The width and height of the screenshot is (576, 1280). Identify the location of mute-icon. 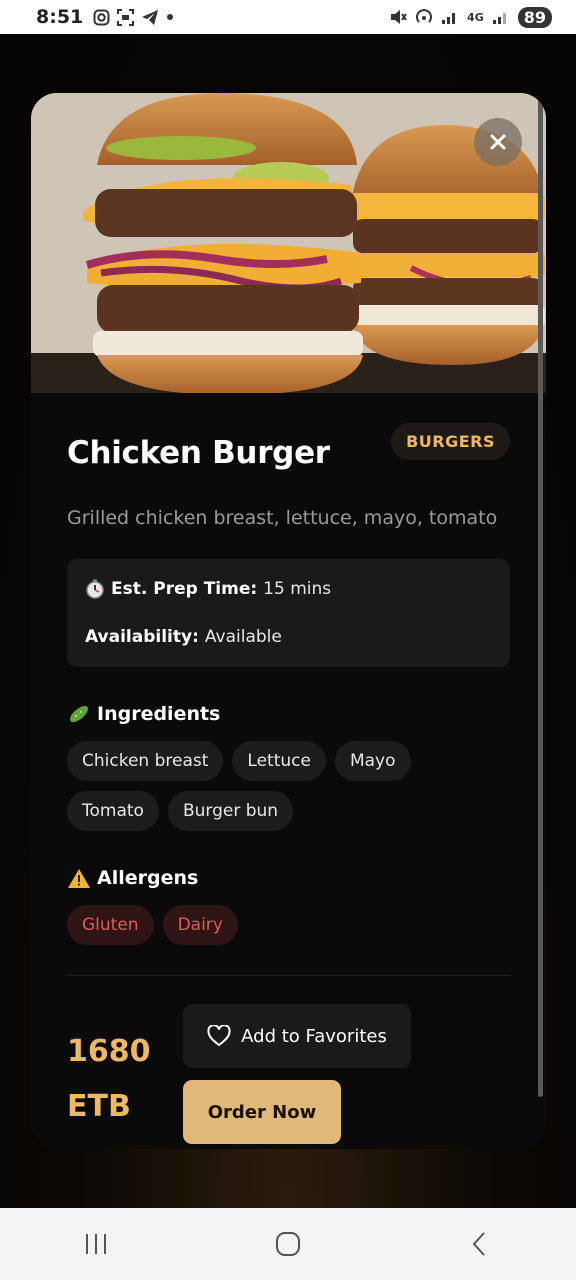
(399, 17).